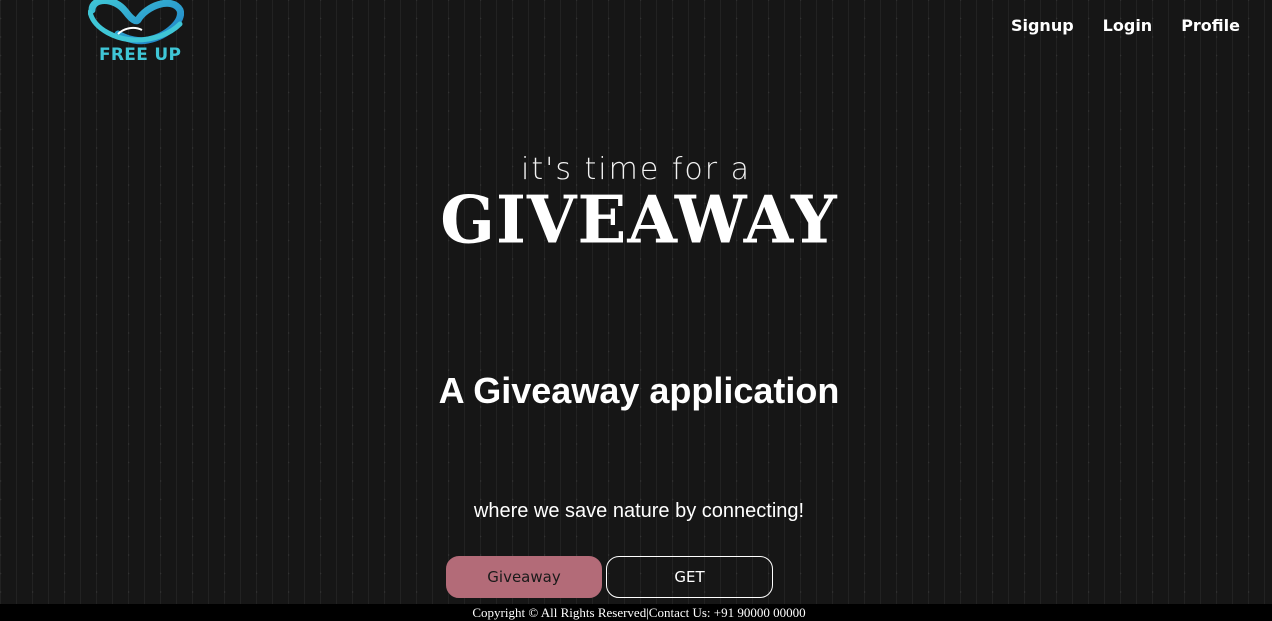 This screenshot has height=621, width=1272. I want to click on brand-name: FREE UP, so click(140, 55).